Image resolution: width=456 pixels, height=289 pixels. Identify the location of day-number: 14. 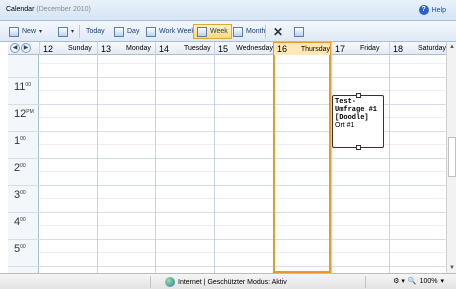
(164, 48).